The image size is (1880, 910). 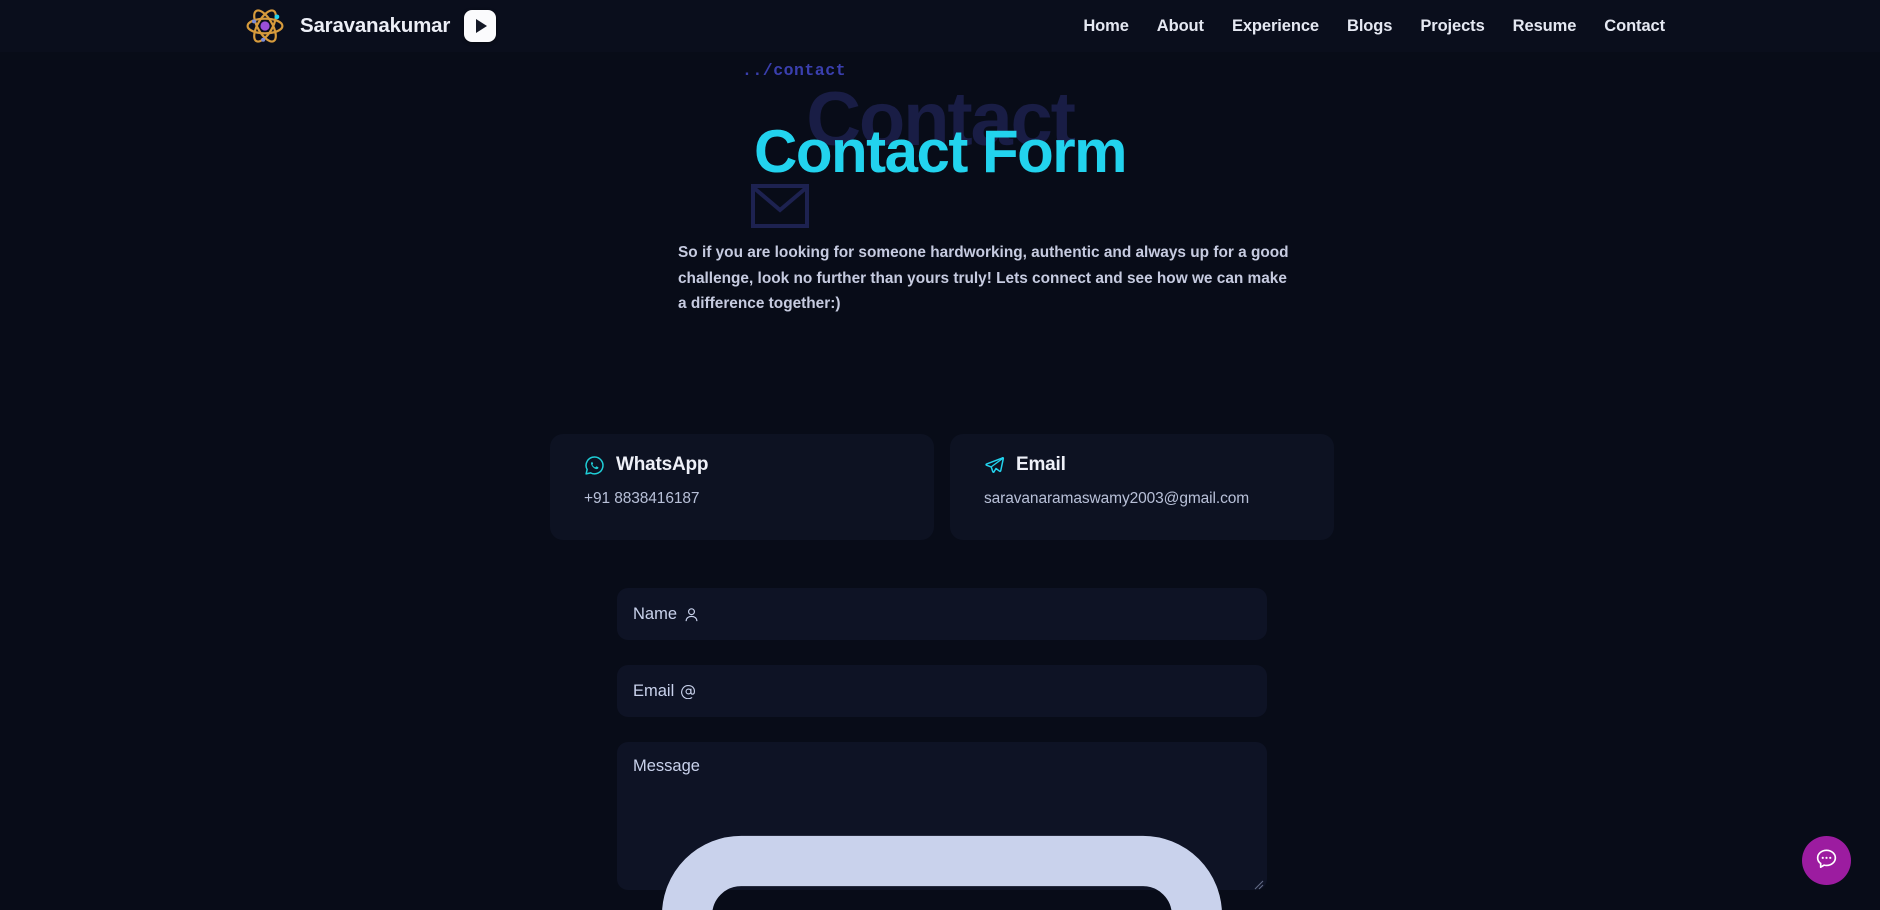 I want to click on brand-name: Saravanakumar, so click(x=375, y=25).